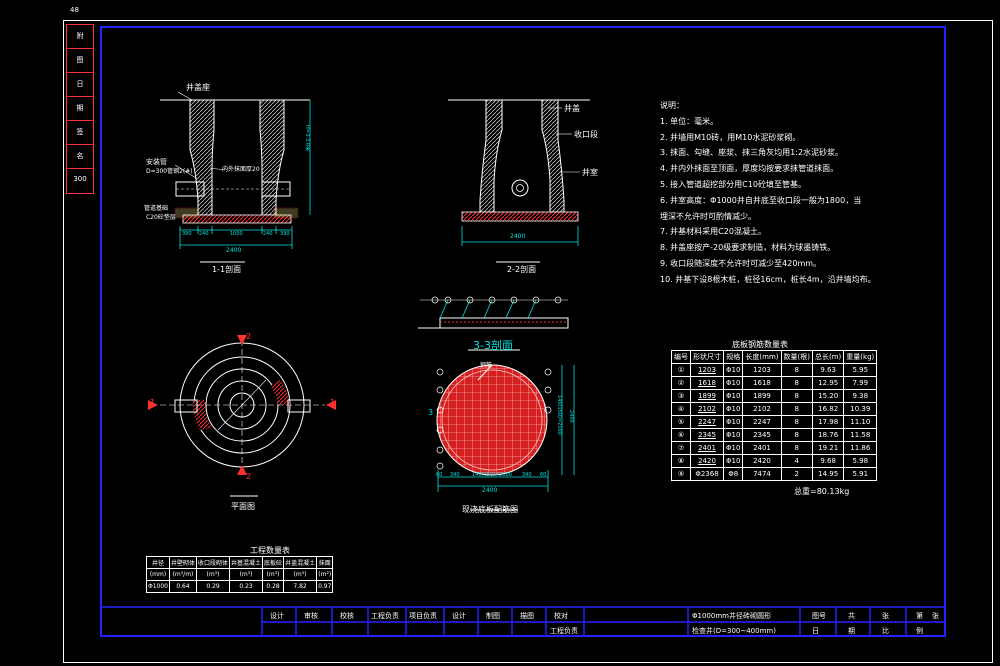  What do you see at coordinates (822, 491) in the screenshot?
I see `rebar-table-total: 总重=80.13kg` at bounding box center [822, 491].